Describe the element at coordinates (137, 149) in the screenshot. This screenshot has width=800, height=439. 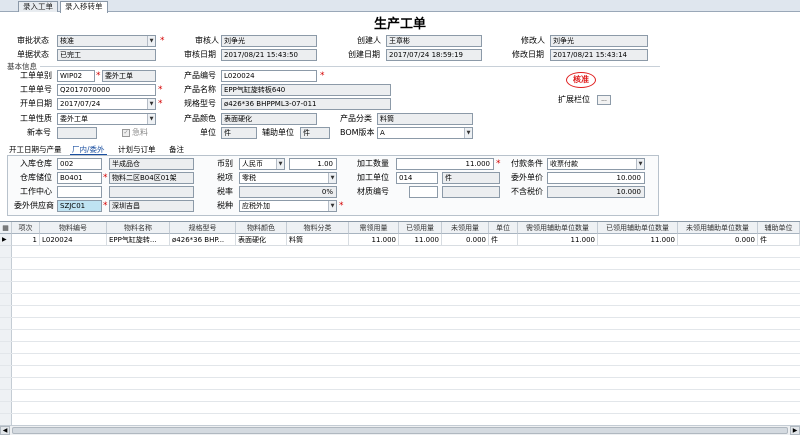
I see `tab-plan-orders: 计划与订单` at that location.